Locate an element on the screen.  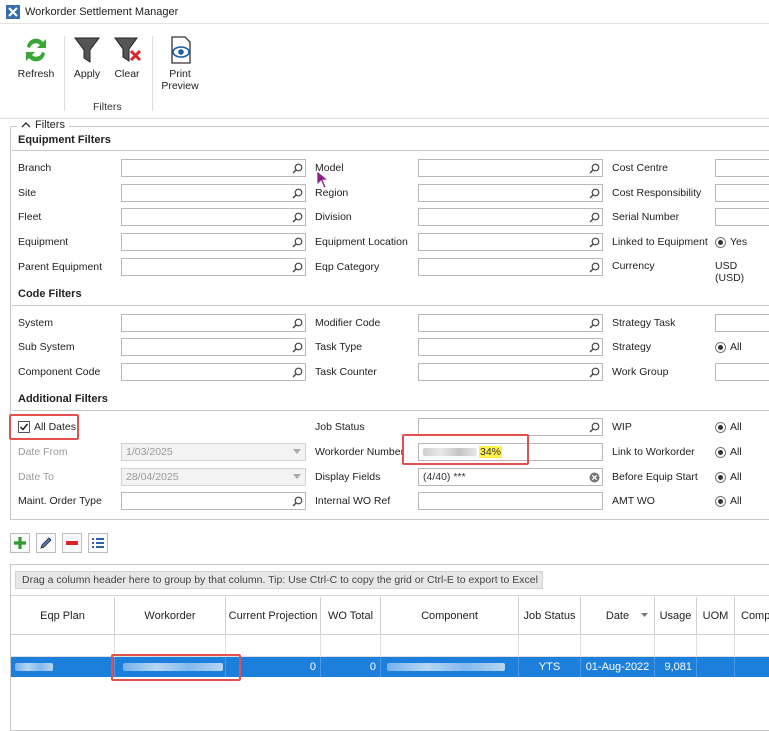
currency-label: Currency is located at coordinates (633, 266).